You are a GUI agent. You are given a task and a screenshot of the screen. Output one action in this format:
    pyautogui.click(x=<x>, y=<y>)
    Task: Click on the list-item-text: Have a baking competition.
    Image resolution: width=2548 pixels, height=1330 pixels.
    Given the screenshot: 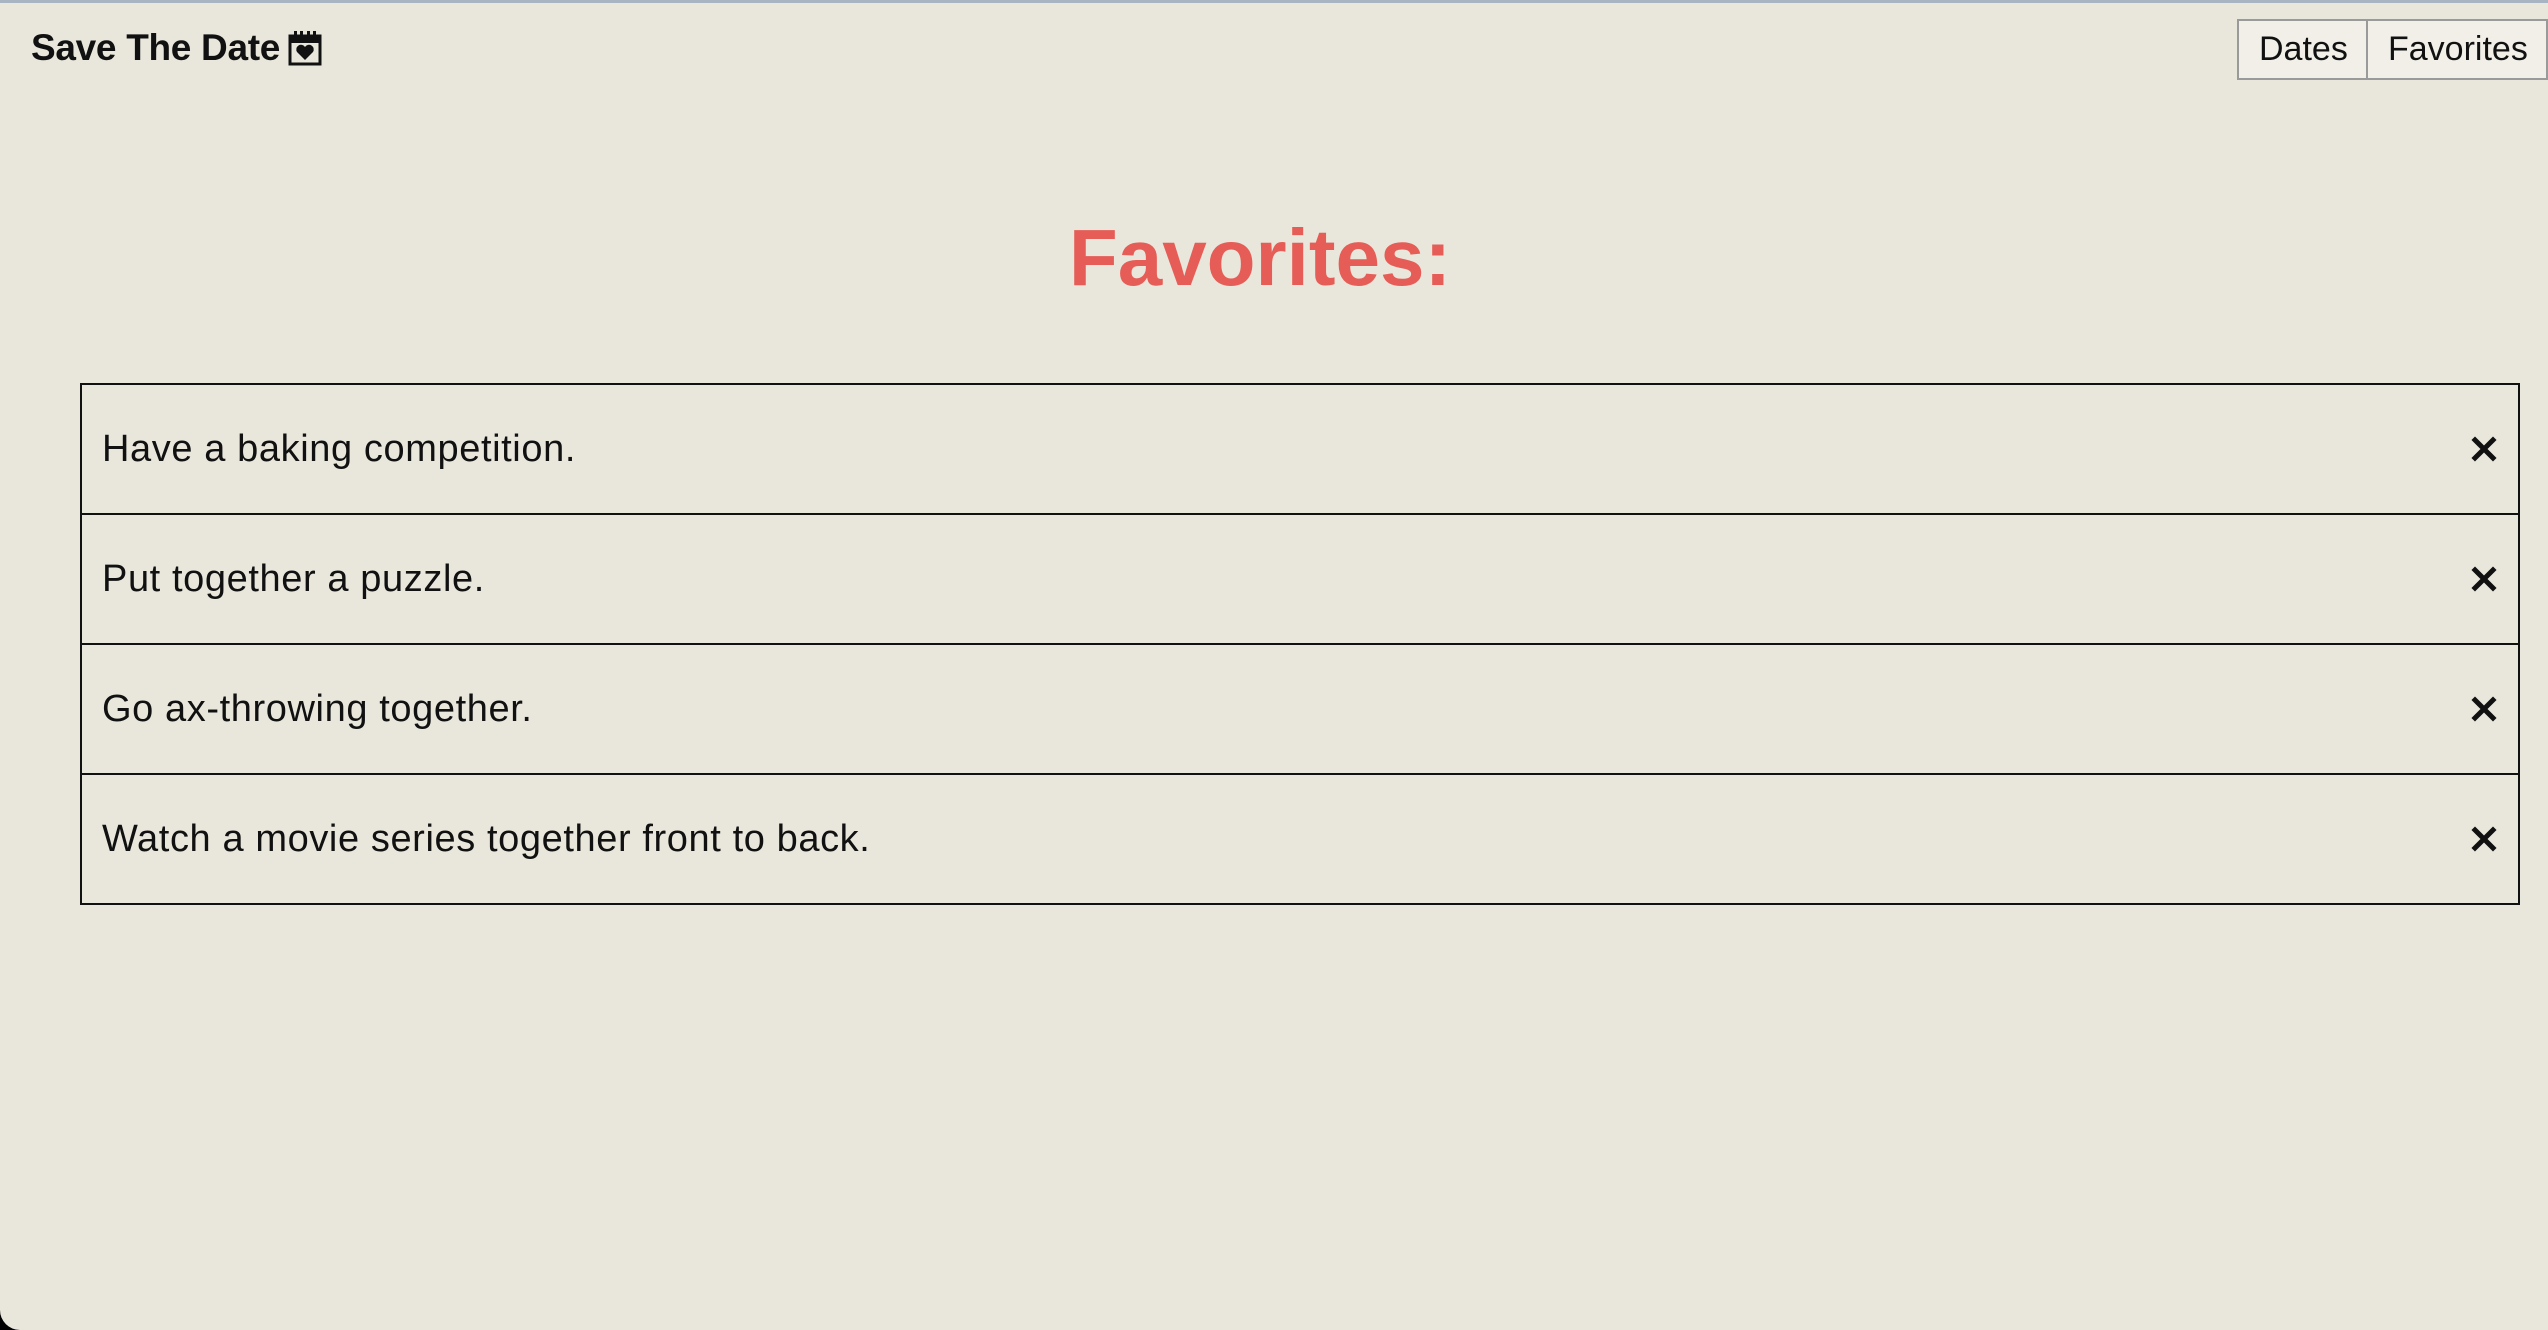 What is the action you would take?
    pyautogui.click(x=339, y=448)
    